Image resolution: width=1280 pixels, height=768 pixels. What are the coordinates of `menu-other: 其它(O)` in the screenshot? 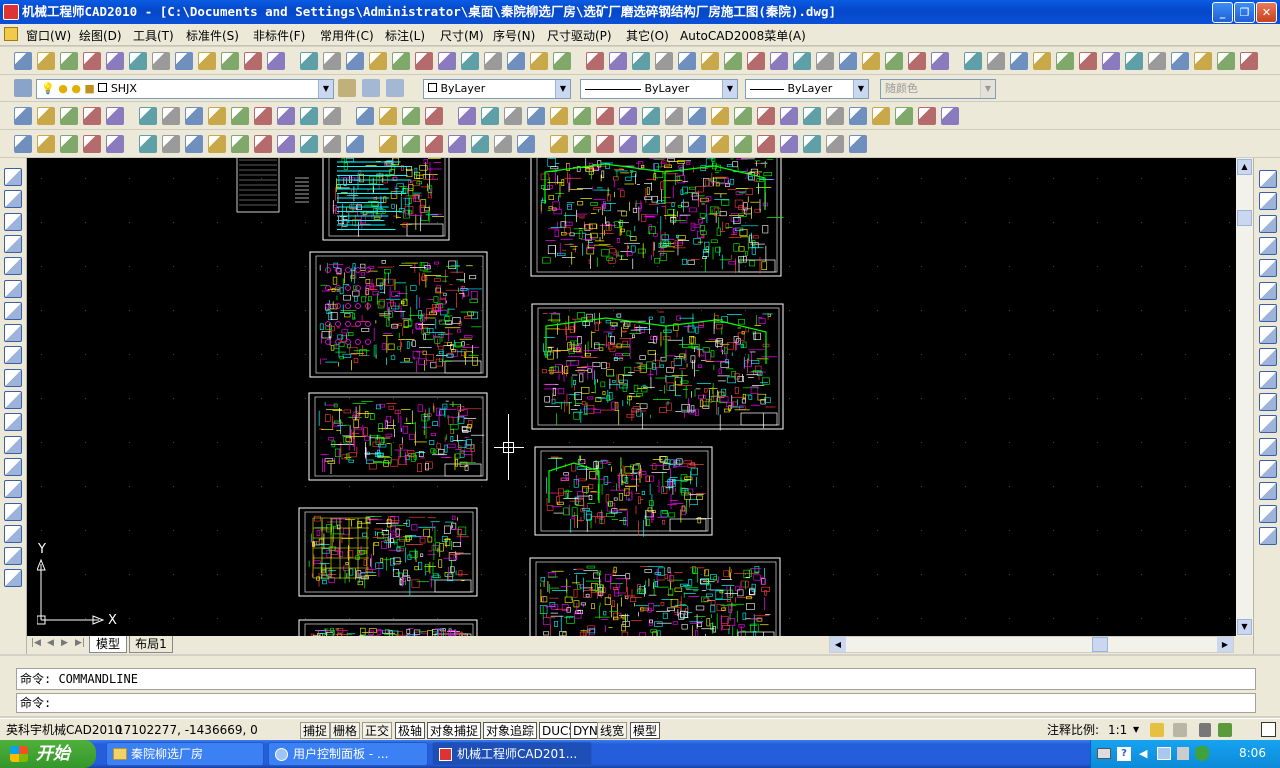 It's located at (647, 35).